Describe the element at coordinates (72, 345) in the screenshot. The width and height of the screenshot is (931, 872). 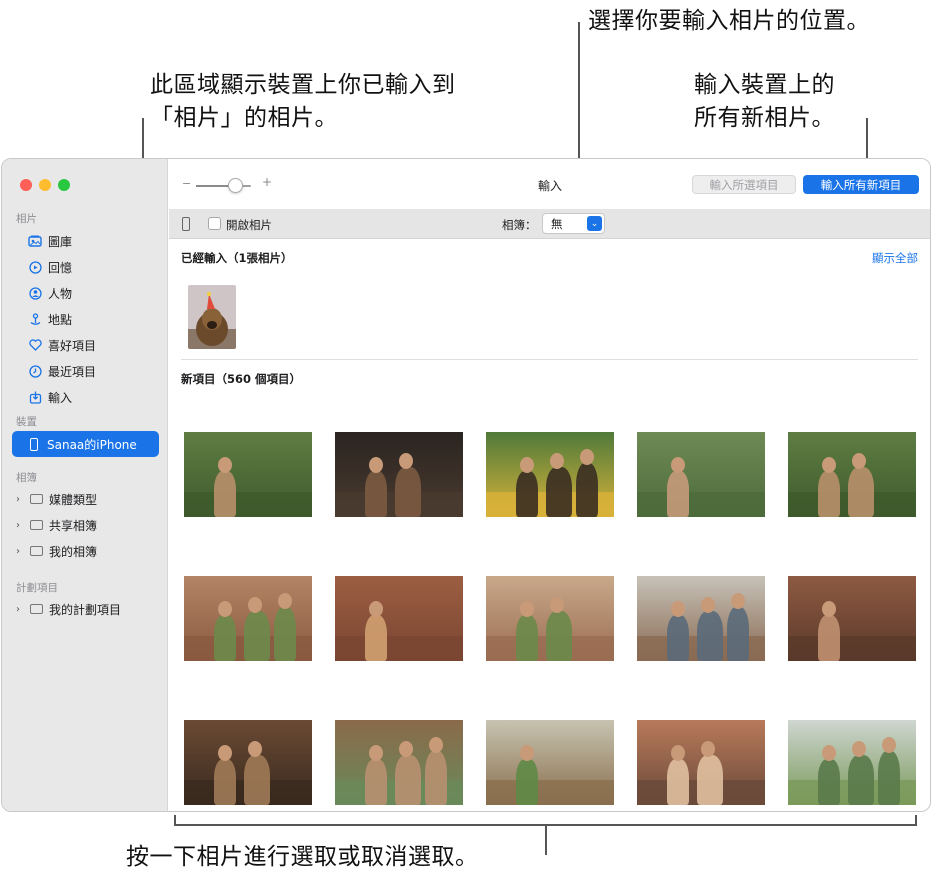
I see `sidebar-item-label: 喜好項目` at that location.